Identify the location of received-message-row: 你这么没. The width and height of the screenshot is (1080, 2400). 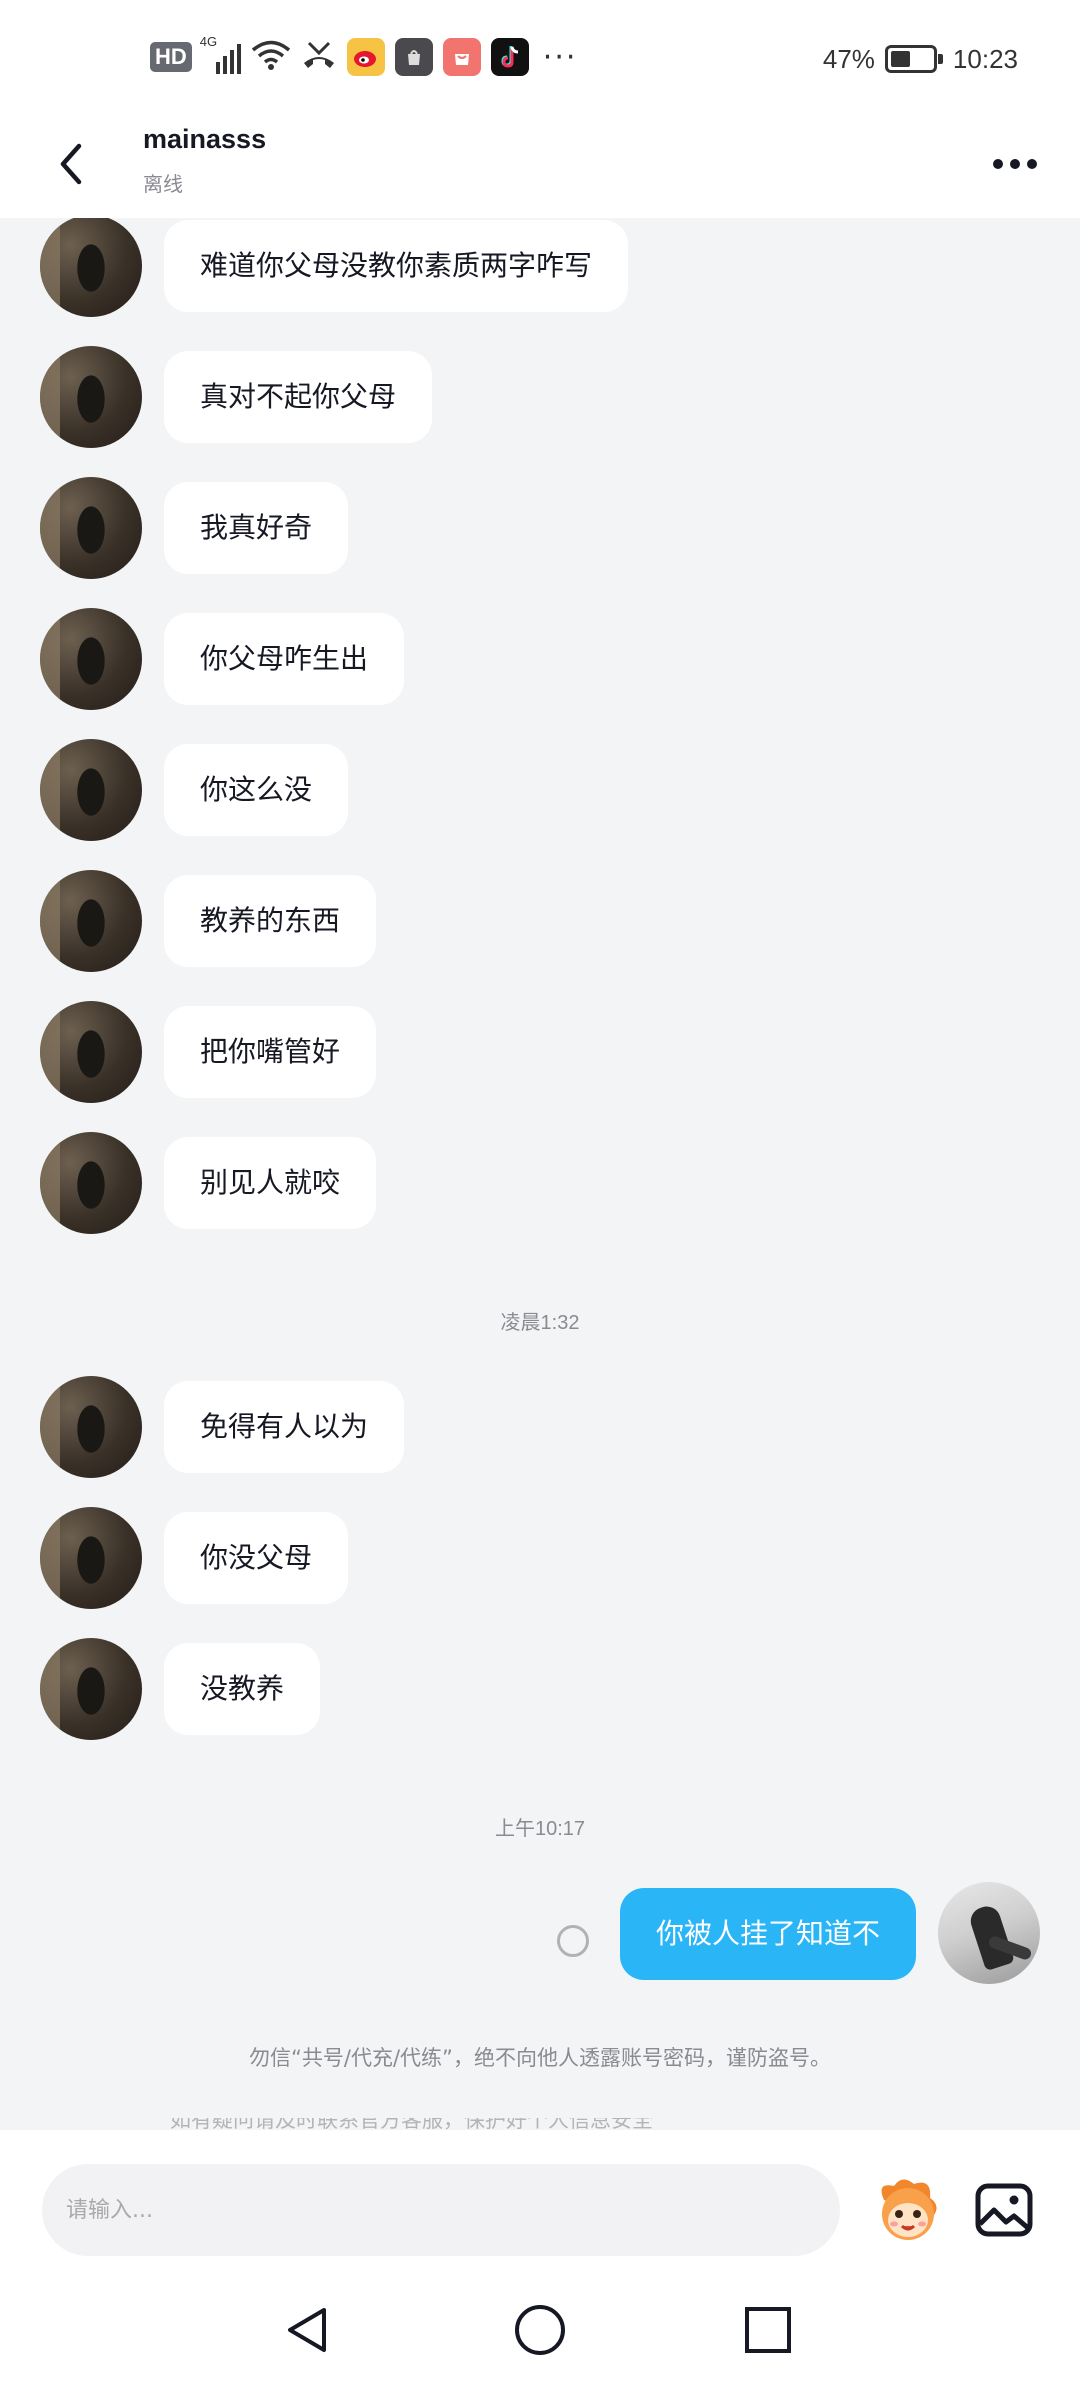
(540, 790).